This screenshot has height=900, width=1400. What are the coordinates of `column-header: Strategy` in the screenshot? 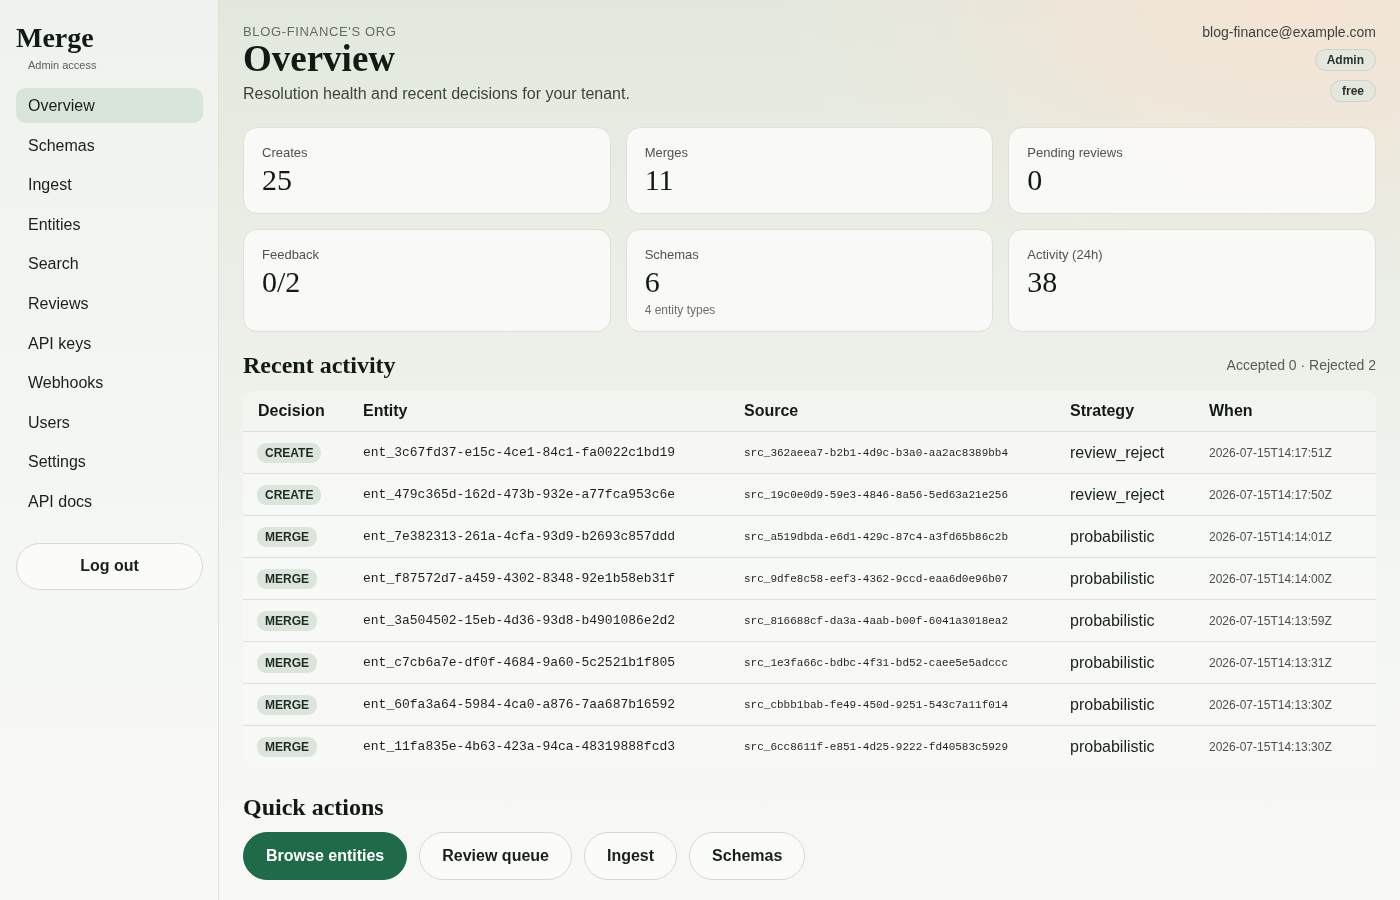 It's located at (1124, 411).